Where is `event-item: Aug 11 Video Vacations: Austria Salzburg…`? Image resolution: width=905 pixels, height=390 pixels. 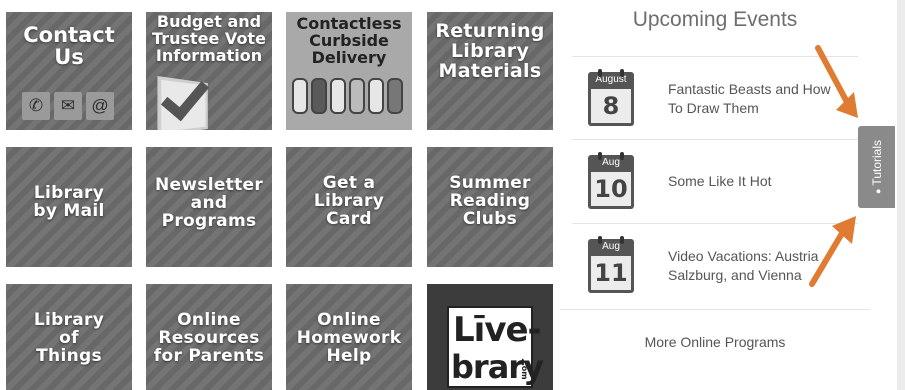
event-item: Aug 11 Video Vacations: Austria Salzburg… is located at coordinates (715, 265).